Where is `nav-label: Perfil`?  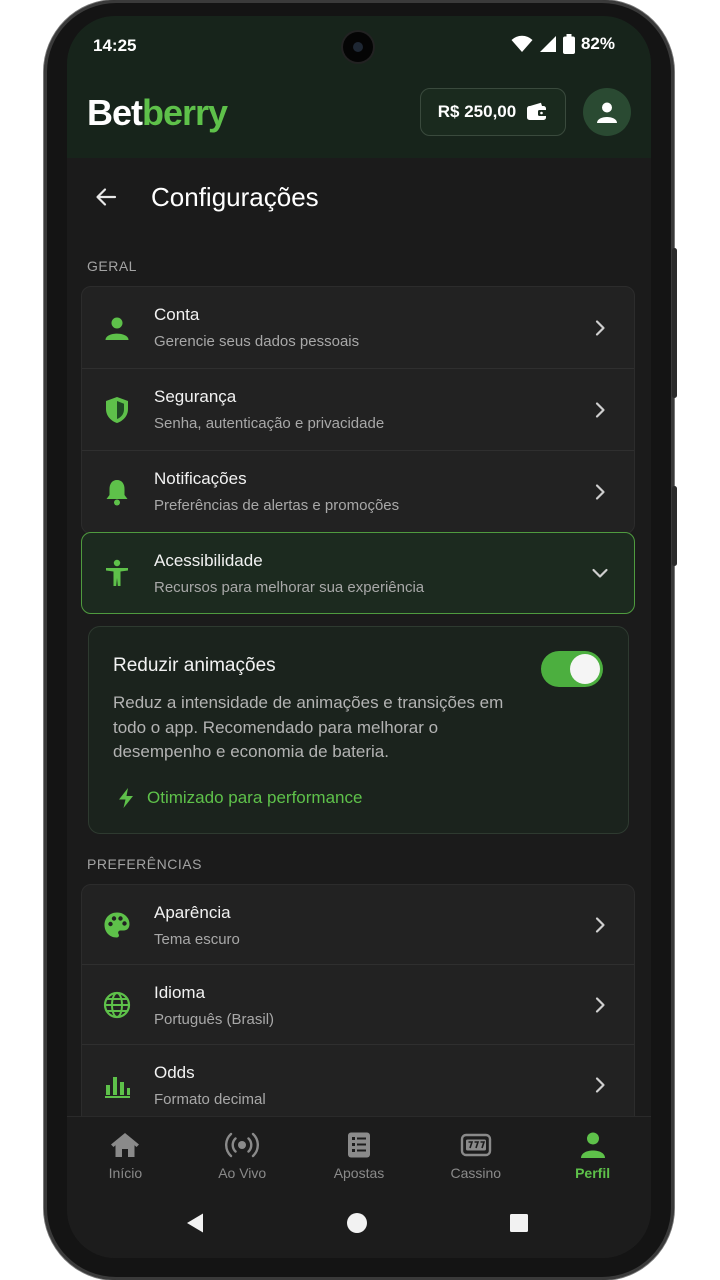
nav-label: Perfil is located at coordinates (593, 1173).